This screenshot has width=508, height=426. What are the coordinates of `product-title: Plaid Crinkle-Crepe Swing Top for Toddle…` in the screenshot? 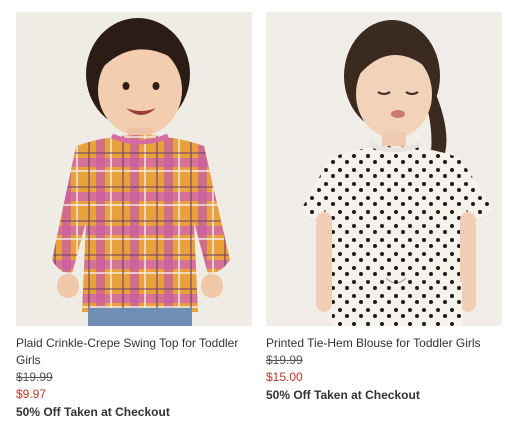 It's located at (134, 352).